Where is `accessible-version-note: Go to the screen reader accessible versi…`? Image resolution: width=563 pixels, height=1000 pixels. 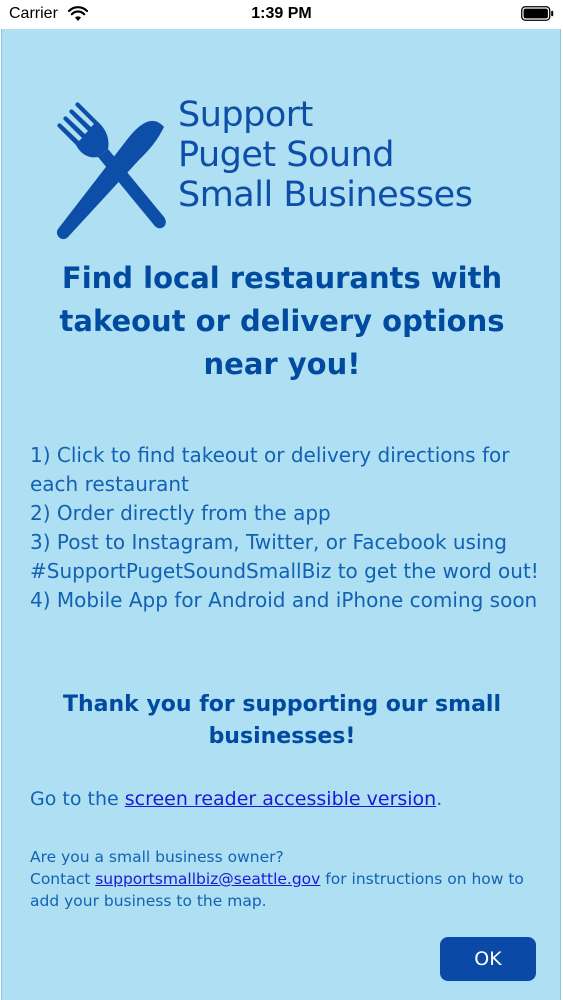
accessible-version-note: Go to the screen reader accessible versi… is located at coordinates (285, 799).